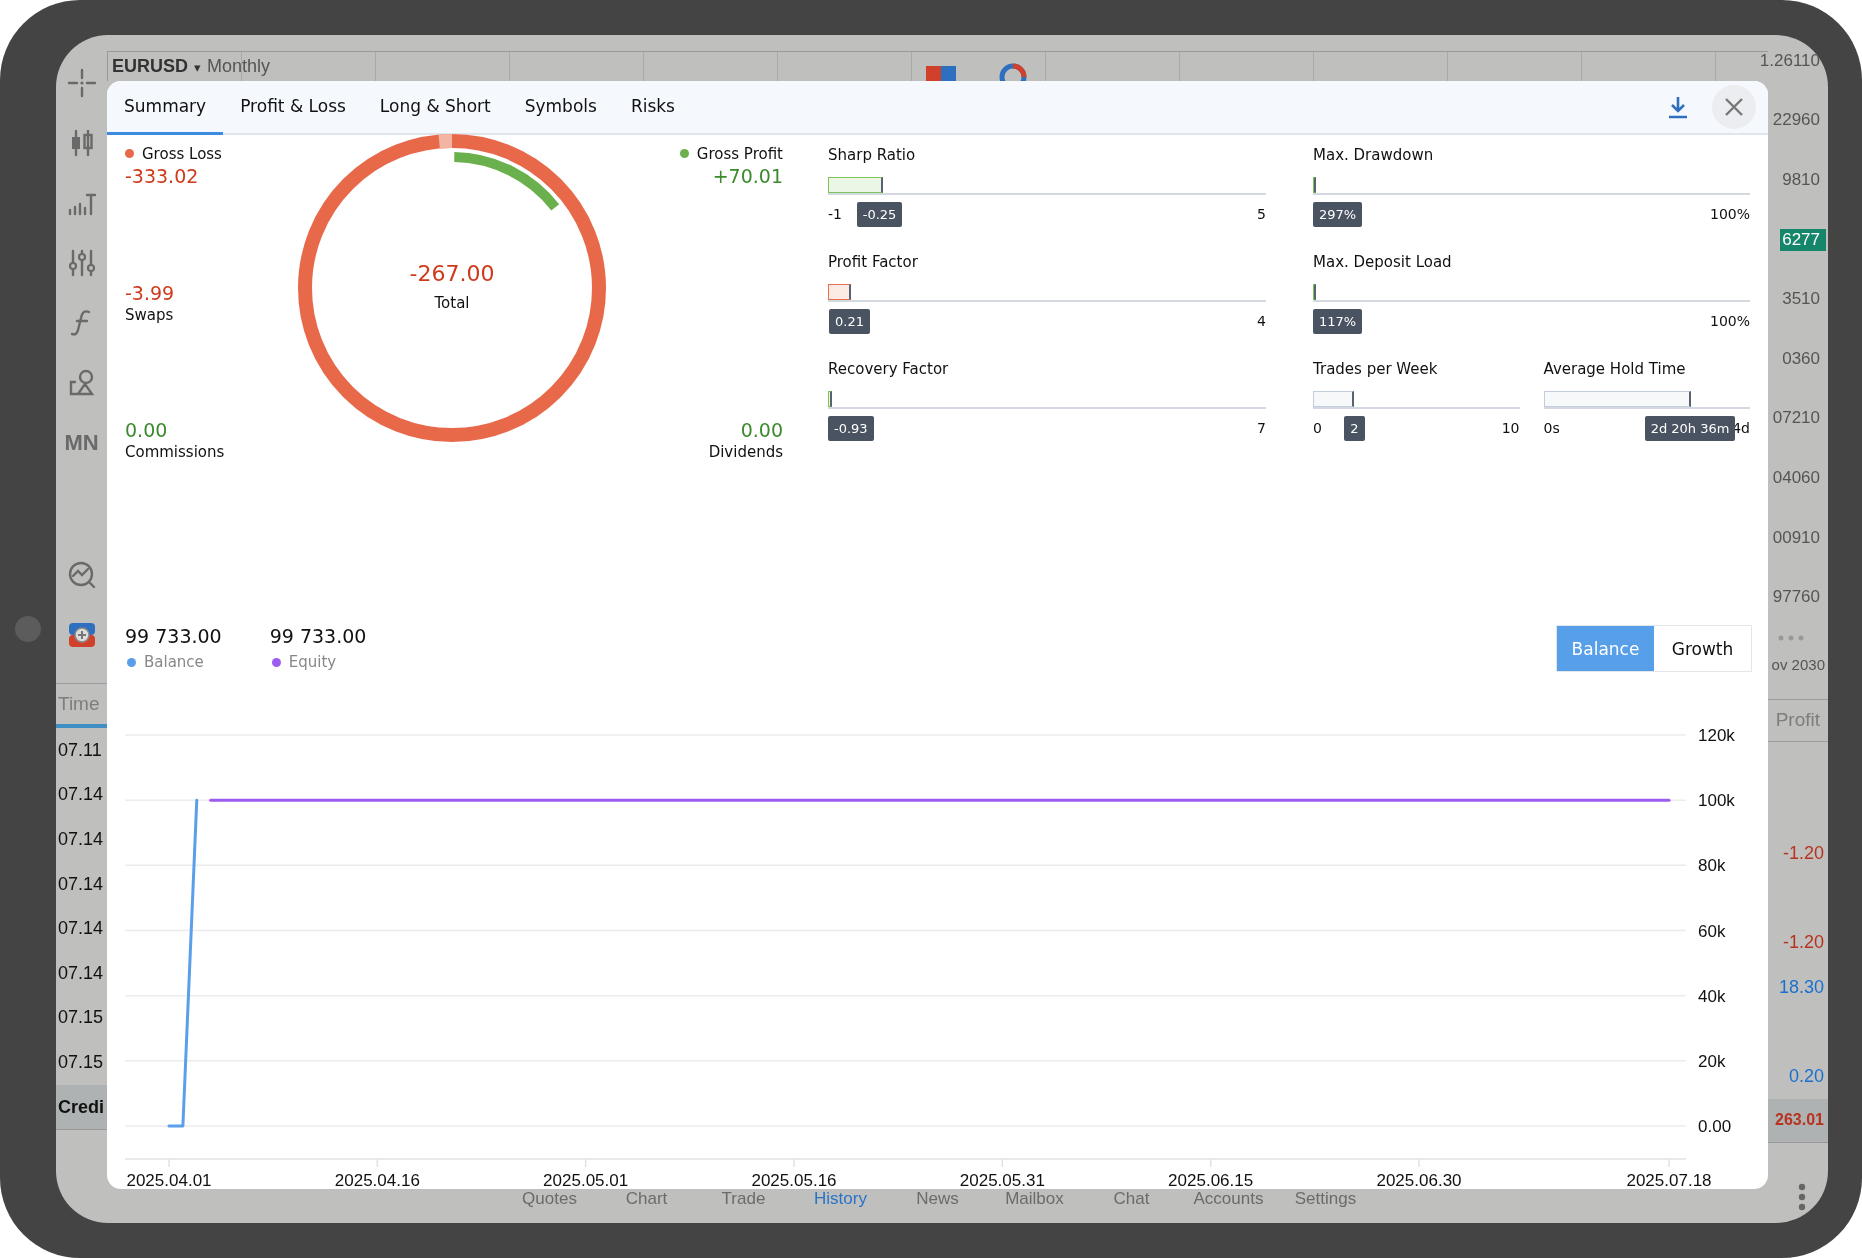  What do you see at coordinates (1354, 428) in the screenshot?
I see `value-tooltip: 2` at bounding box center [1354, 428].